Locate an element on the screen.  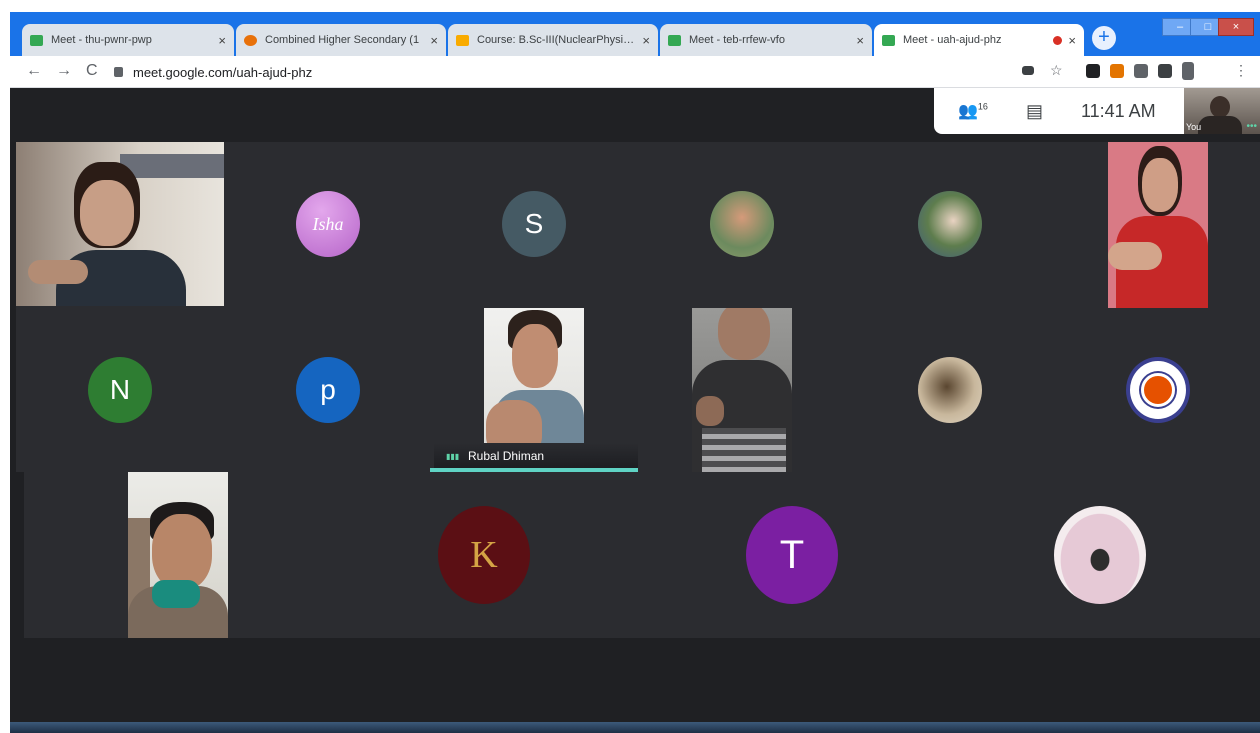
tab-title: Combined Higher Secondary (1 is located at coordinates (342, 40).